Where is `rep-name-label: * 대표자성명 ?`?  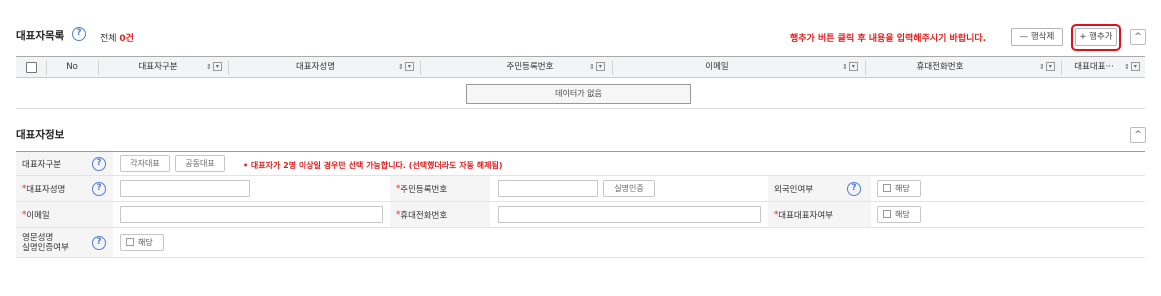 rep-name-label: * 대표자성명 ? is located at coordinates (64, 188).